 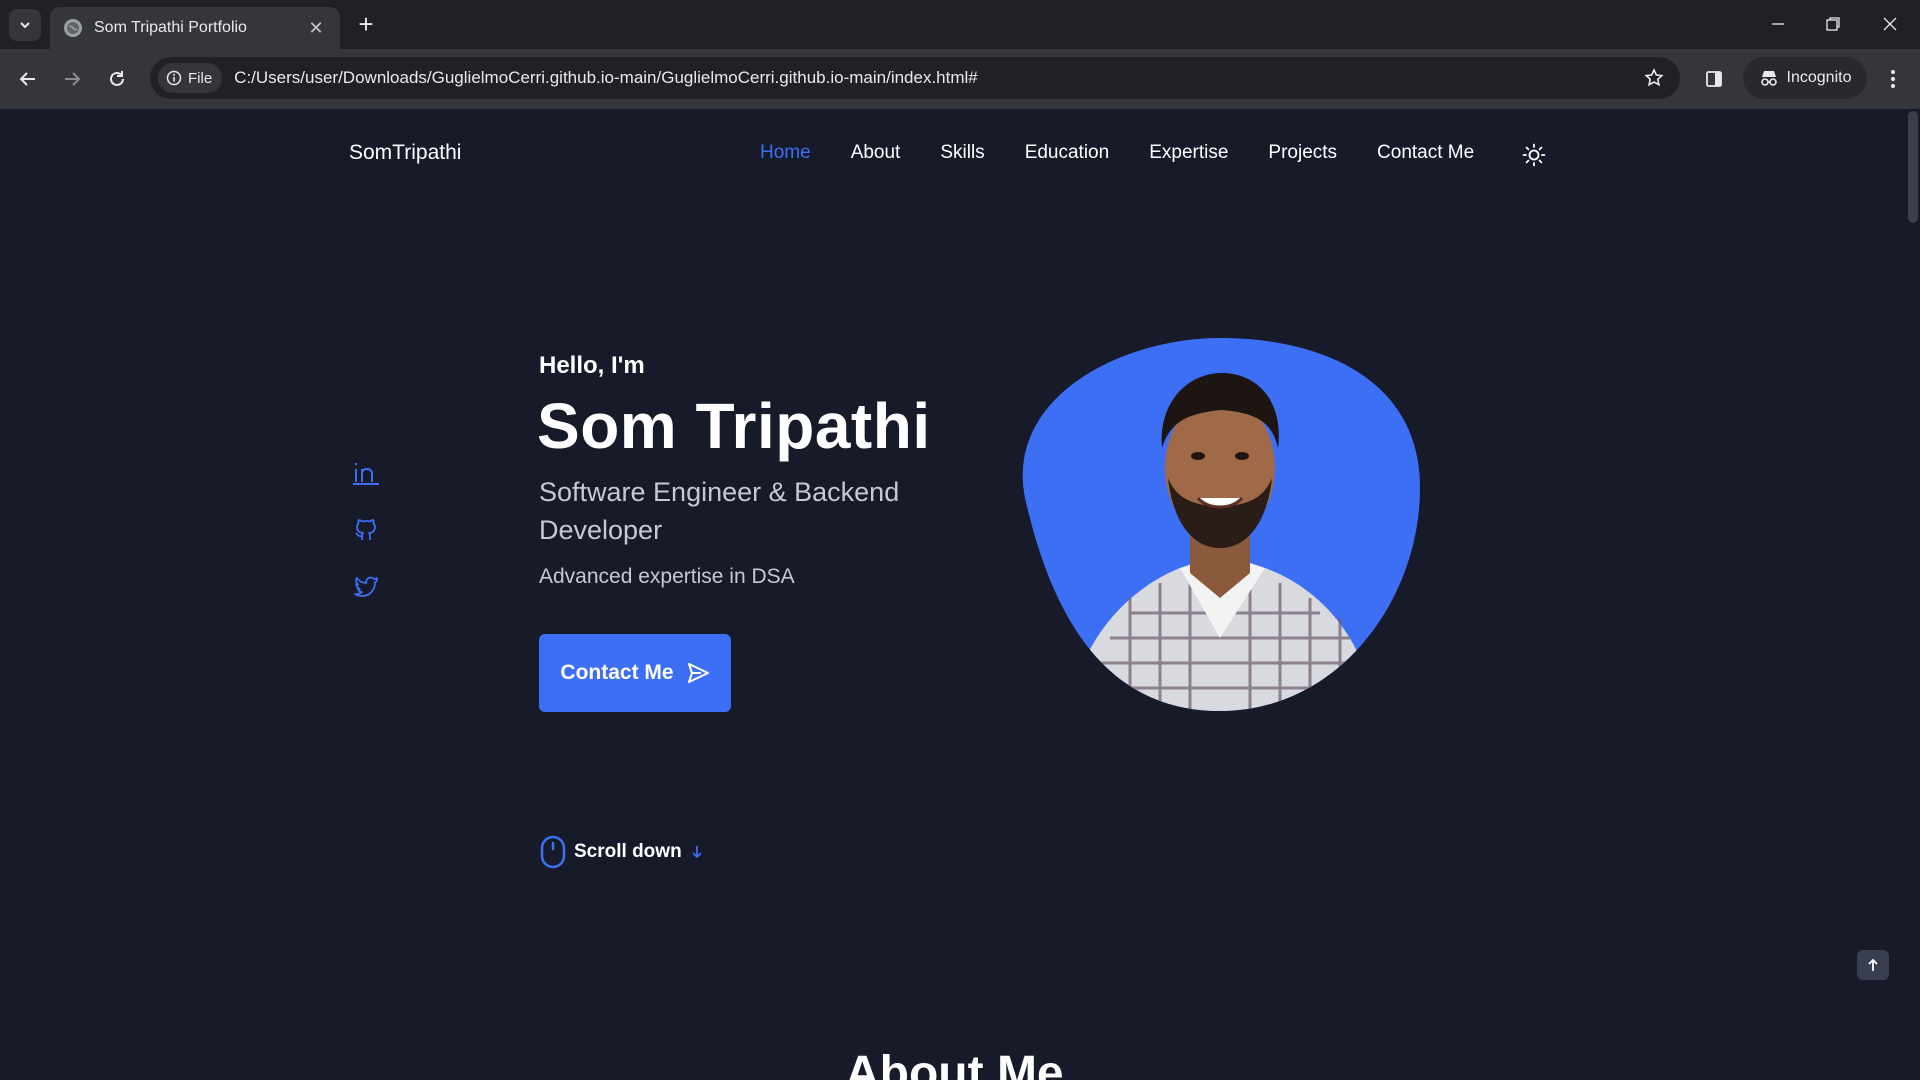 I want to click on restore-icon, so click(x=1833, y=24).